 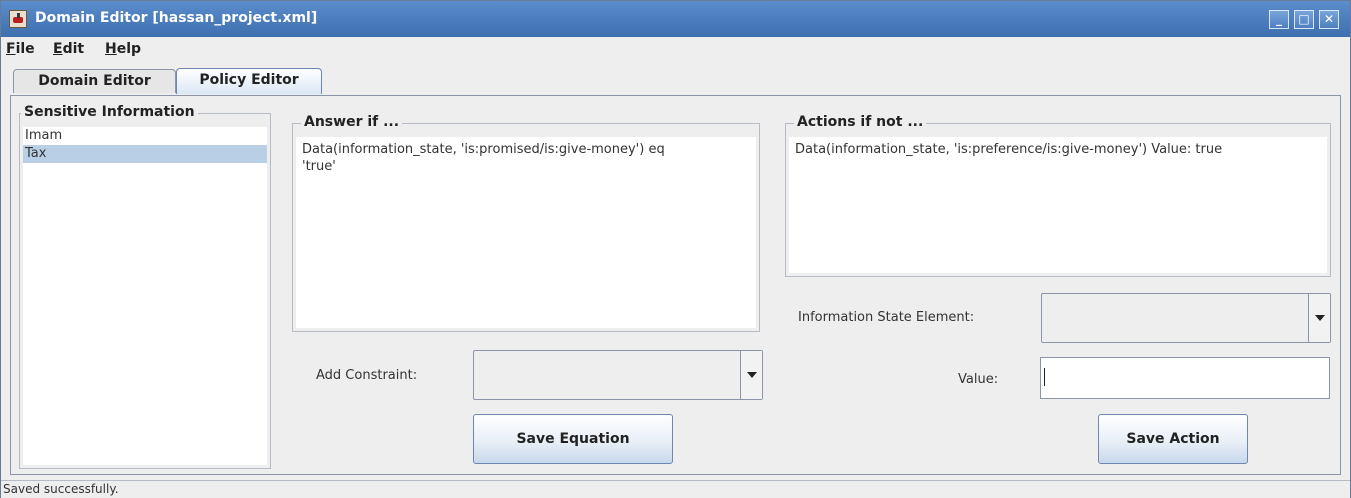 What do you see at coordinates (145, 154) in the screenshot?
I see `list-item-tax: Tax` at bounding box center [145, 154].